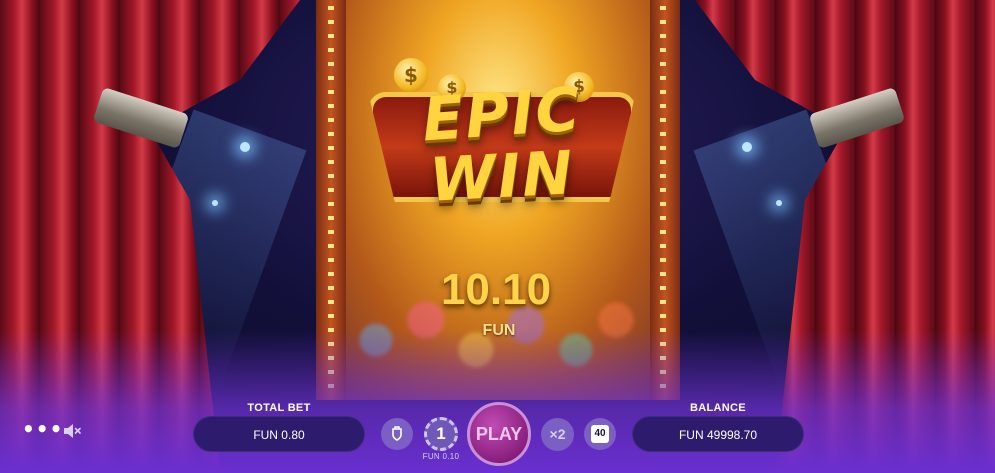  Describe the element at coordinates (557, 434) in the screenshot. I see `multiplier-button: ×2` at that location.